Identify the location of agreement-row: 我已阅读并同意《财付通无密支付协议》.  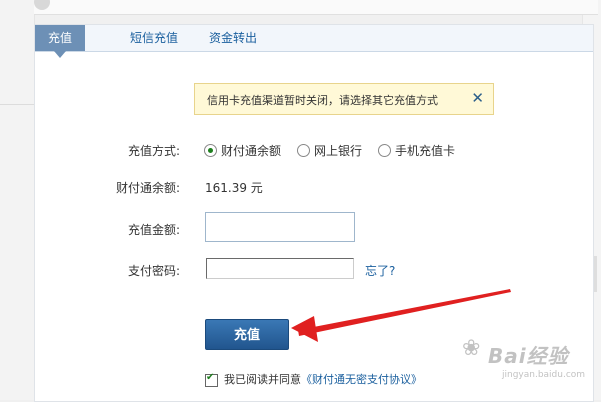
(313, 379).